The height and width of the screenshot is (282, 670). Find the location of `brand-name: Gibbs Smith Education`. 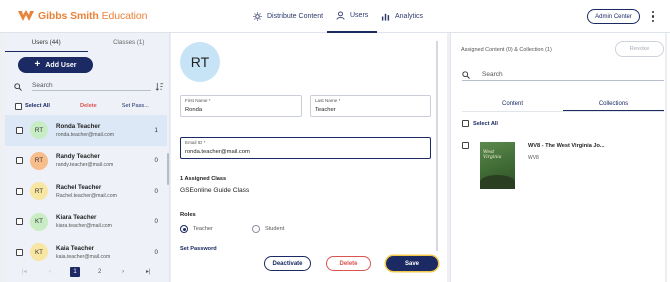

brand-name: Gibbs Smith Education is located at coordinates (93, 16).